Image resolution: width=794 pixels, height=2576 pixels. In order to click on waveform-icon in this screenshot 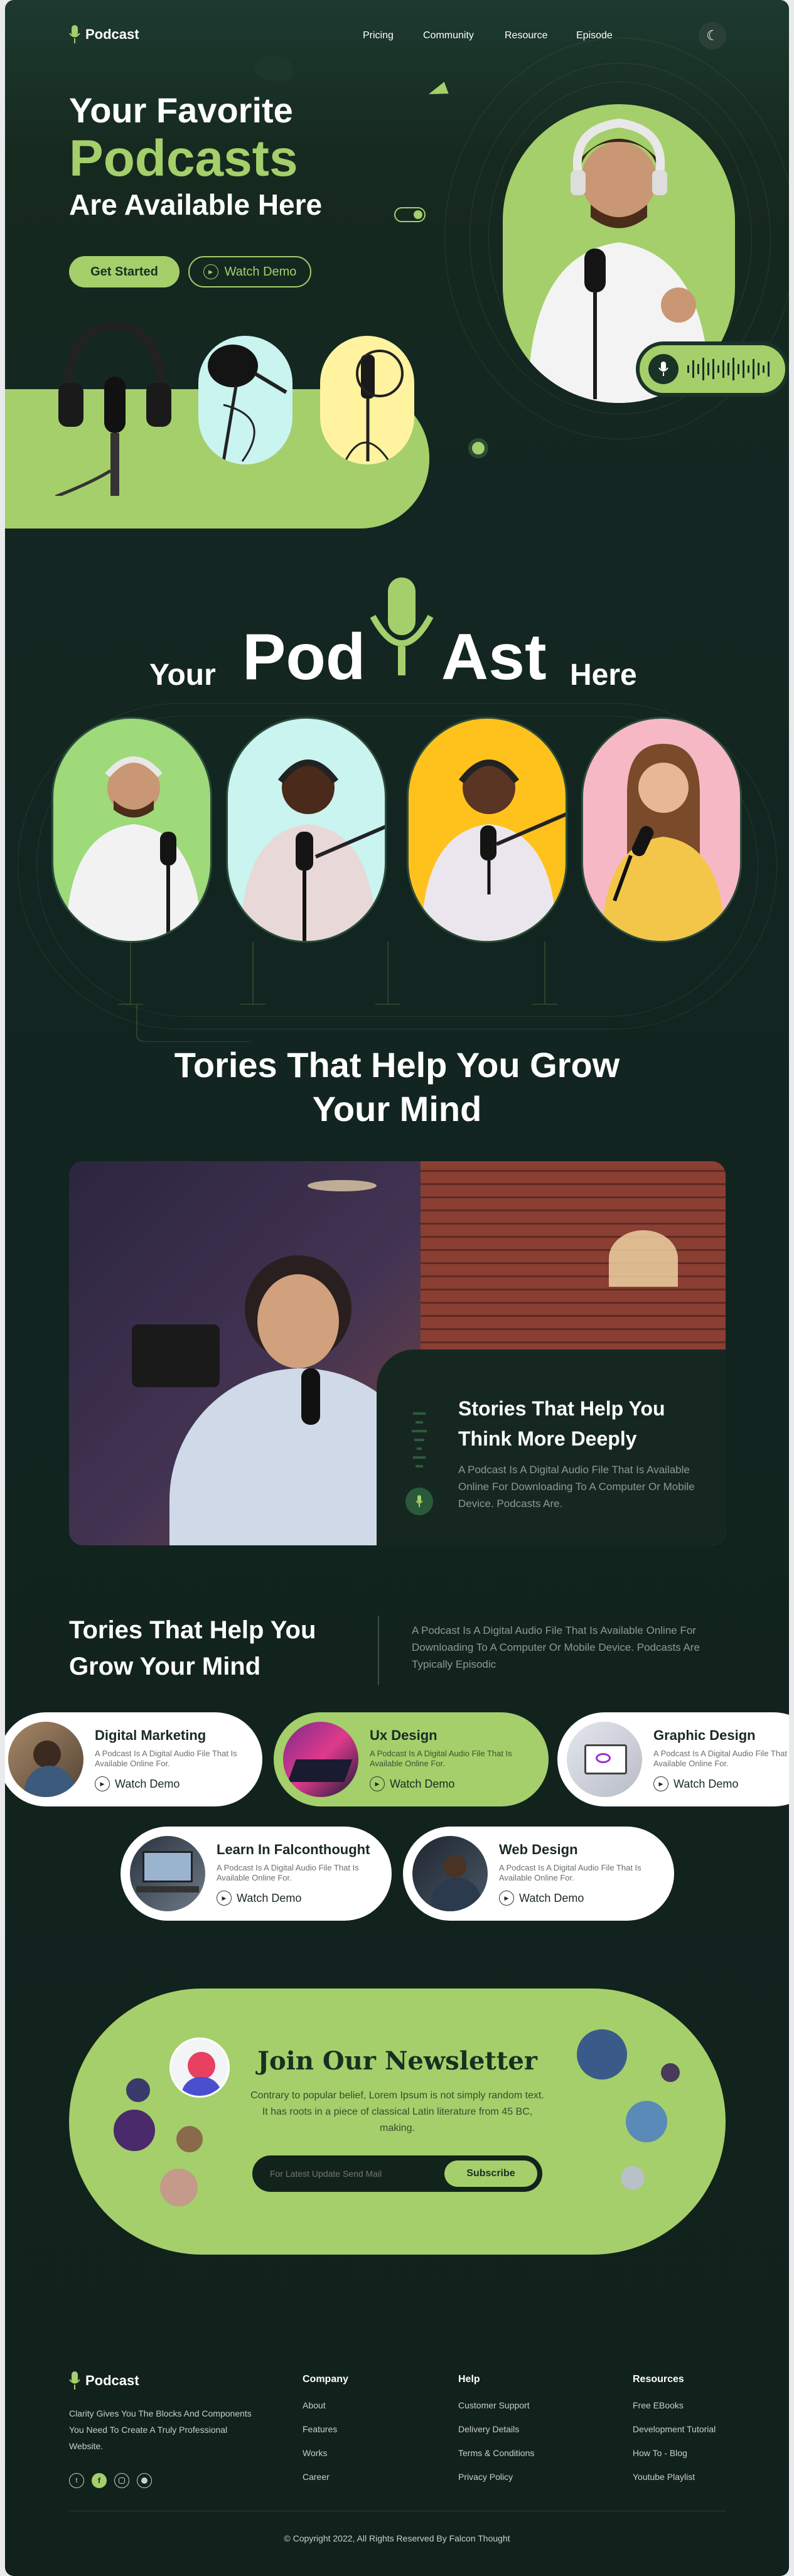, I will do `click(729, 369)`.